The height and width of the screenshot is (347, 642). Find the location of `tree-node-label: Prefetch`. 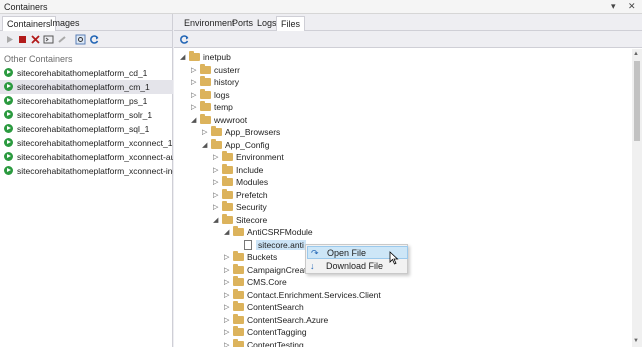

tree-node-label: Prefetch is located at coordinates (252, 194).